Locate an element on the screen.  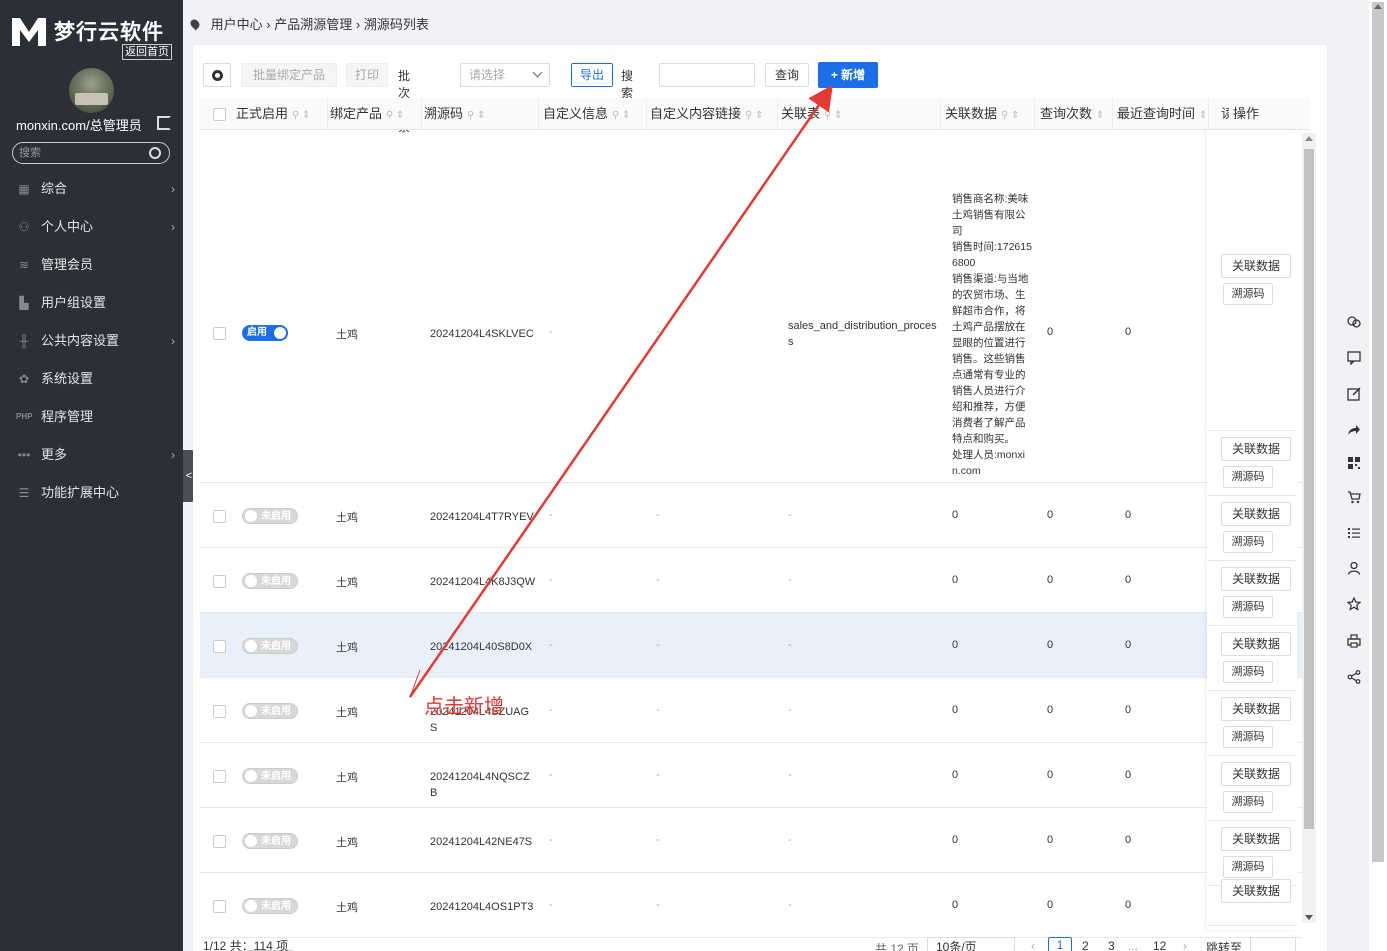
page-3-button: 3 is located at coordinates (1111, 945).